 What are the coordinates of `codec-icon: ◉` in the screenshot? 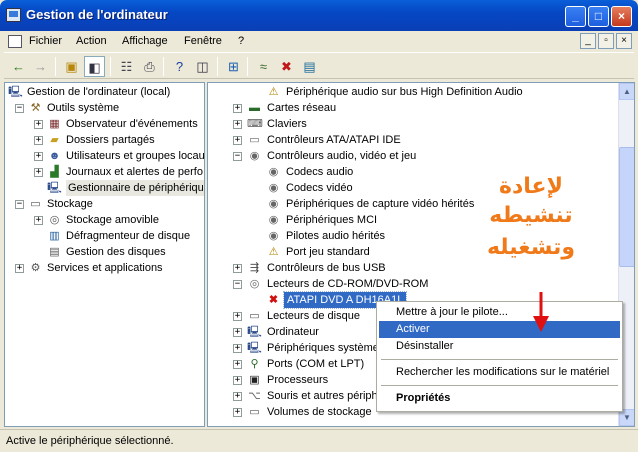 It's located at (273, 236).